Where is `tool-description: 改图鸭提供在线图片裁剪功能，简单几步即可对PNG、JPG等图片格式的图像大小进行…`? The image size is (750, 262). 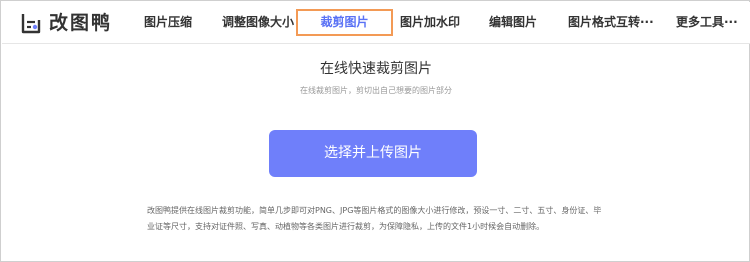
tool-description: 改图鸭提供在线图片裁剪功能，简单几步即可对PNG、JPG等图片格式的图像大小进行… is located at coordinates (374, 218).